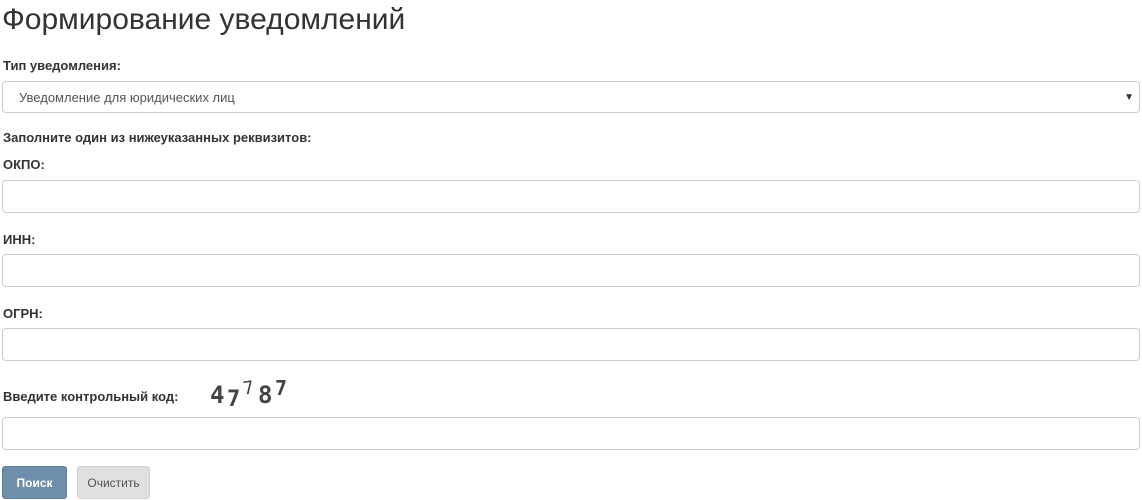 This screenshot has width=1142, height=500. Describe the element at coordinates (23, 313) in the screenshot. I see `ogrn-label: ОГРН:` at that location.